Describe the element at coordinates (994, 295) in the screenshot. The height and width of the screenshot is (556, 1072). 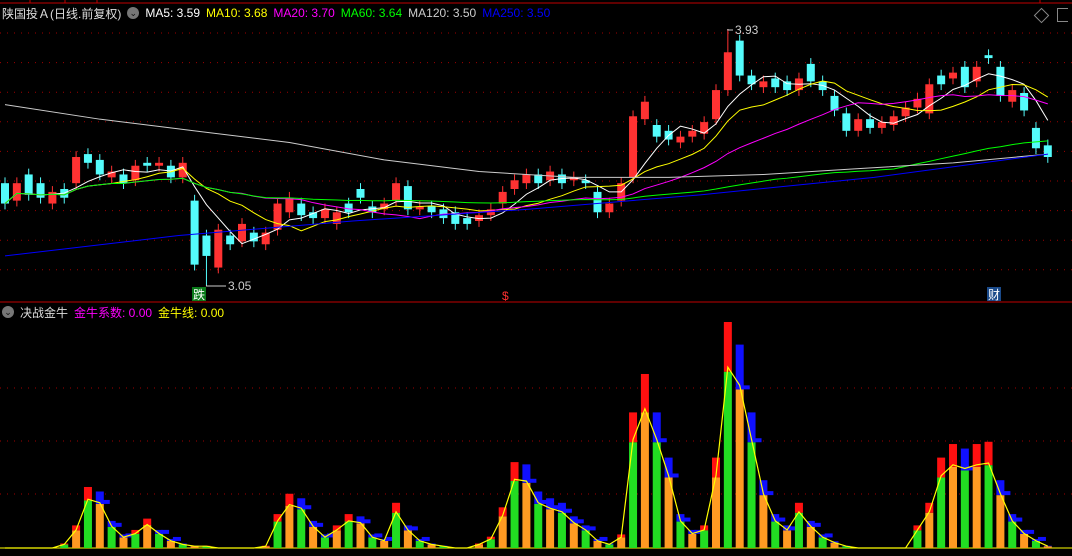
I see `finance-marker: 财` at that location.